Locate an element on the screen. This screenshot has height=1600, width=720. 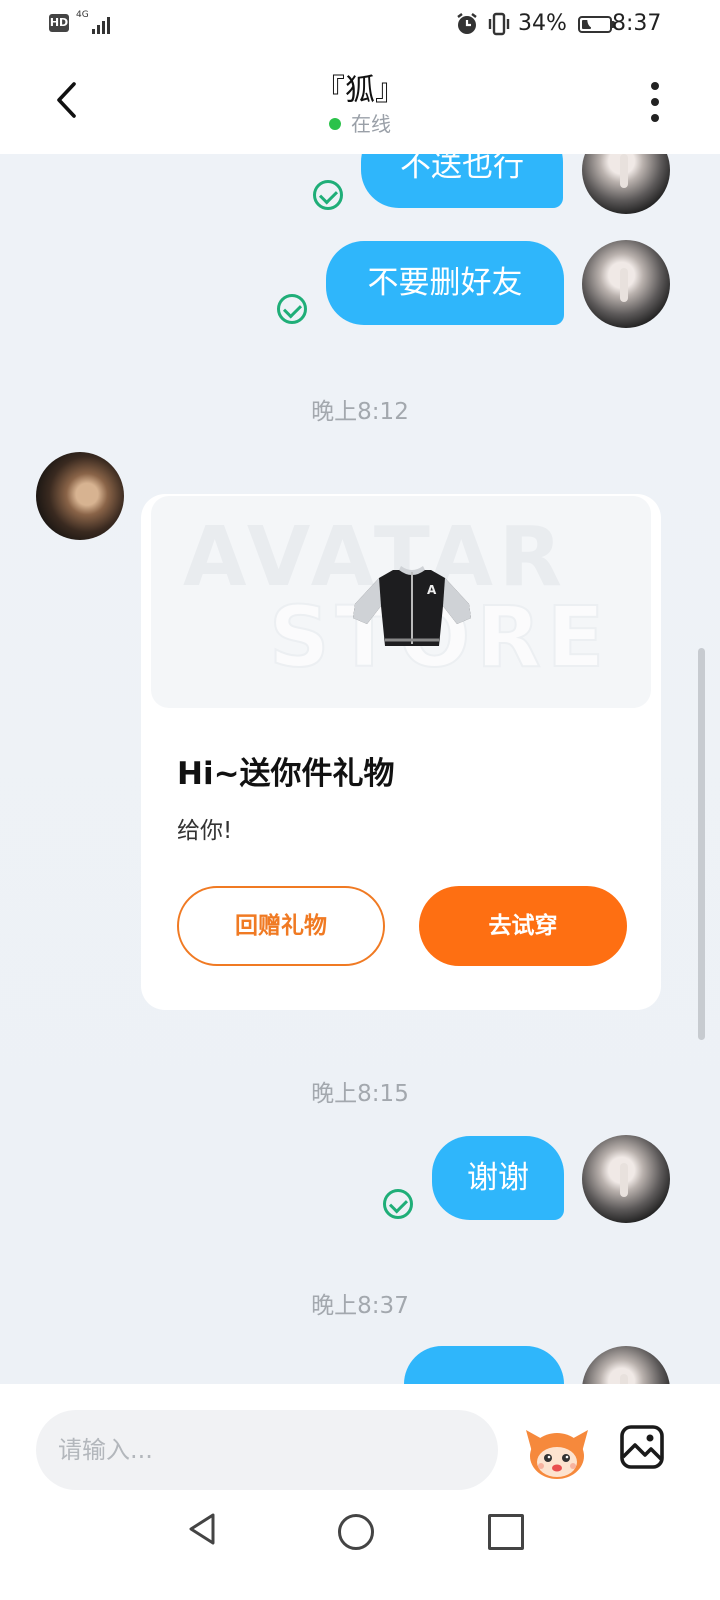
chevron-left-icon is located at coordinates (66, 100).